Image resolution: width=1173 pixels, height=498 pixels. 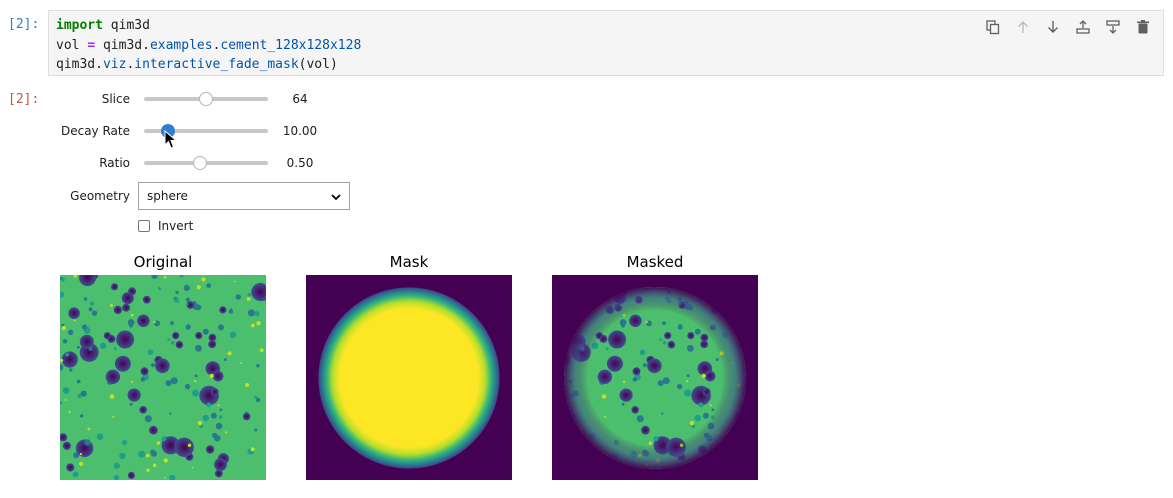 I want to click on masked-title: Masked, so click(x=655, y=262).